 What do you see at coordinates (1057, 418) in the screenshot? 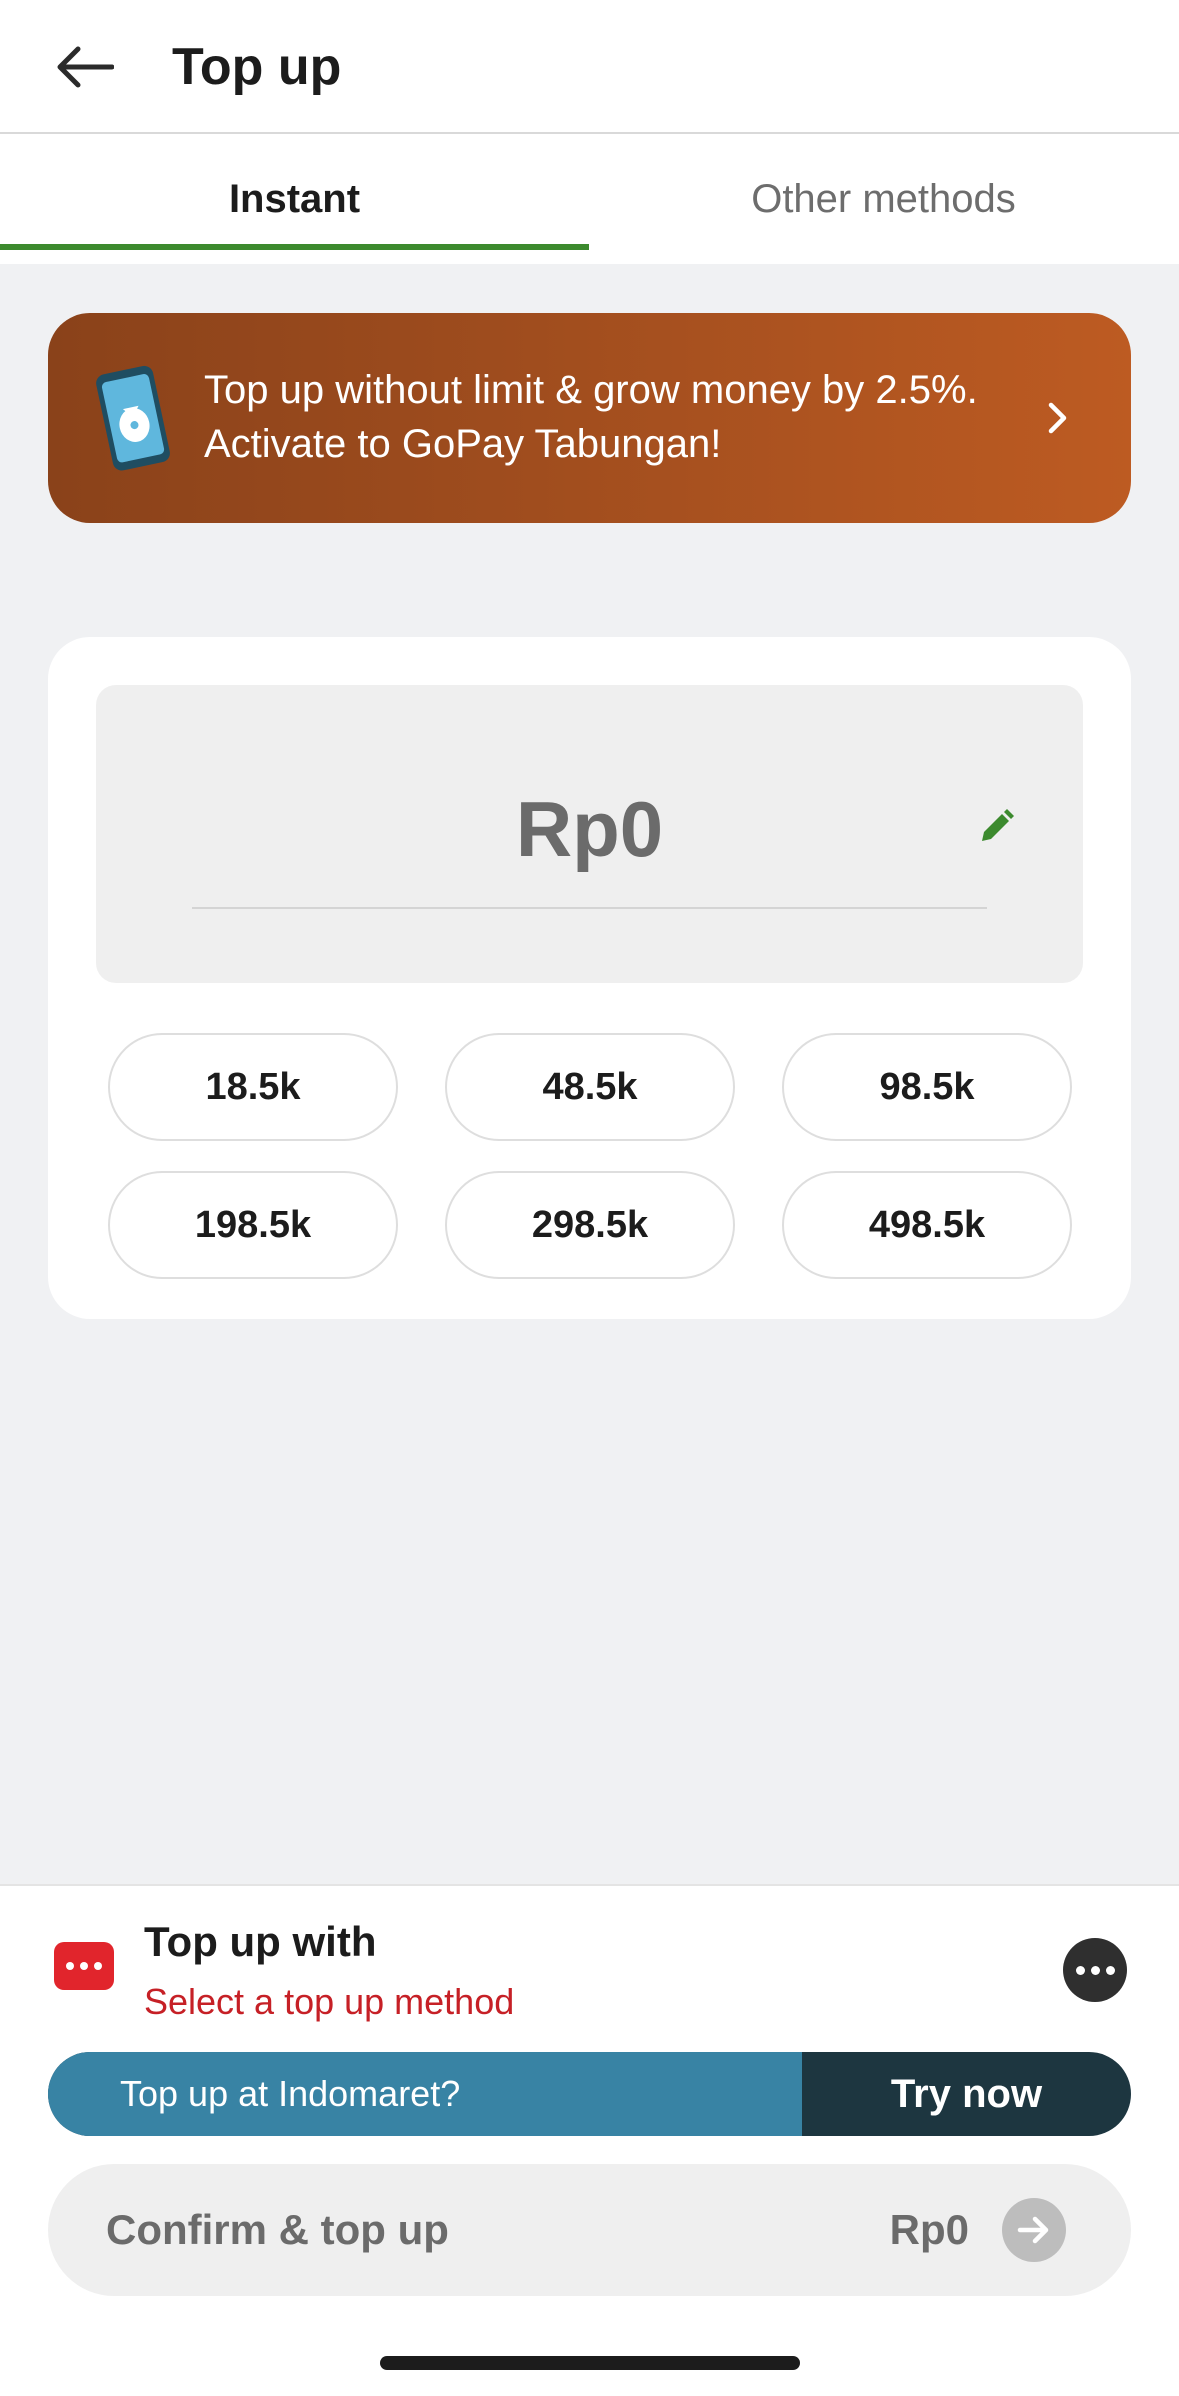
I see `chevron-right-icon` at bounding box center [1057, 418].